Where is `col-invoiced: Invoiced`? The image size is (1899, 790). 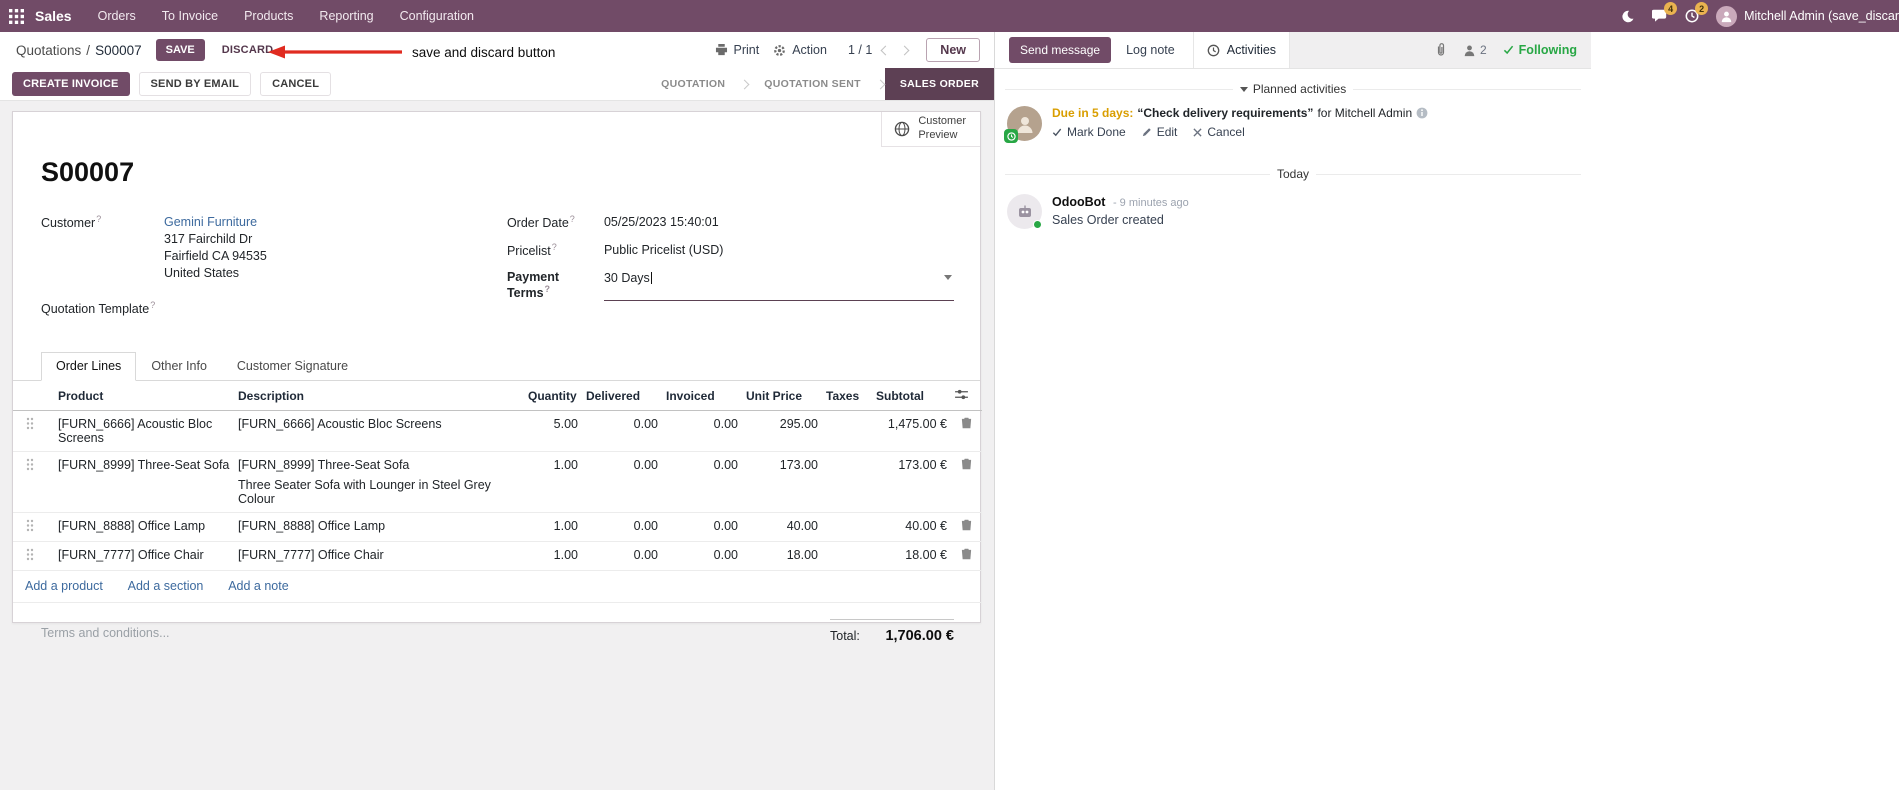
col-invoiced: Invoiced is located at coordinates (702, 395).